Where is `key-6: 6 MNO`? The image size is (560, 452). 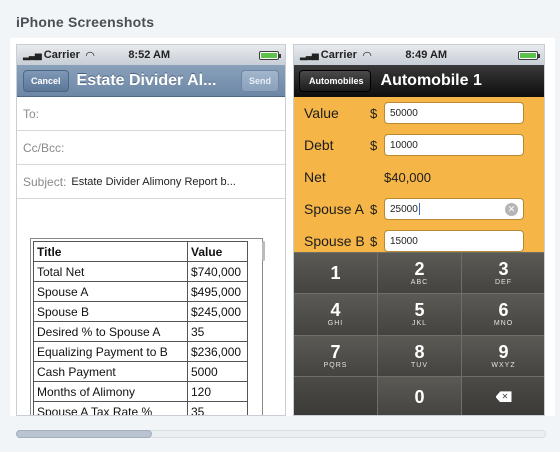
key-6: 6 MNO is located at coordinates (503, 314).